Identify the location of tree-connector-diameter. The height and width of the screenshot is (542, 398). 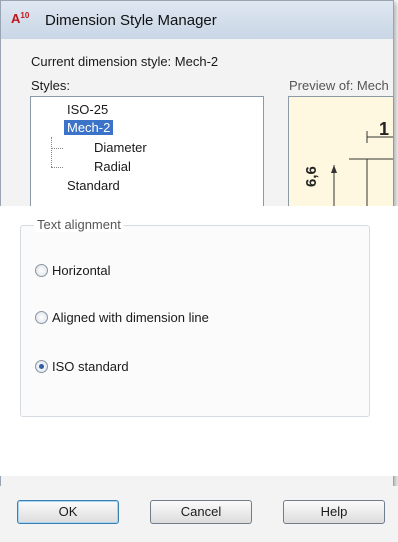
(57, 148).